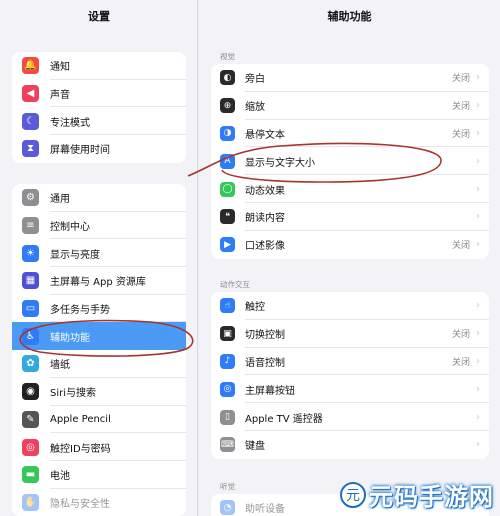 Image resolution: width=500 pixels, height=516 pixels. What do you see at coordinates (73, 394) in the screenshot?
I see `sidebar-item-label: Siri与搜索` at bounding box center [73, 394].